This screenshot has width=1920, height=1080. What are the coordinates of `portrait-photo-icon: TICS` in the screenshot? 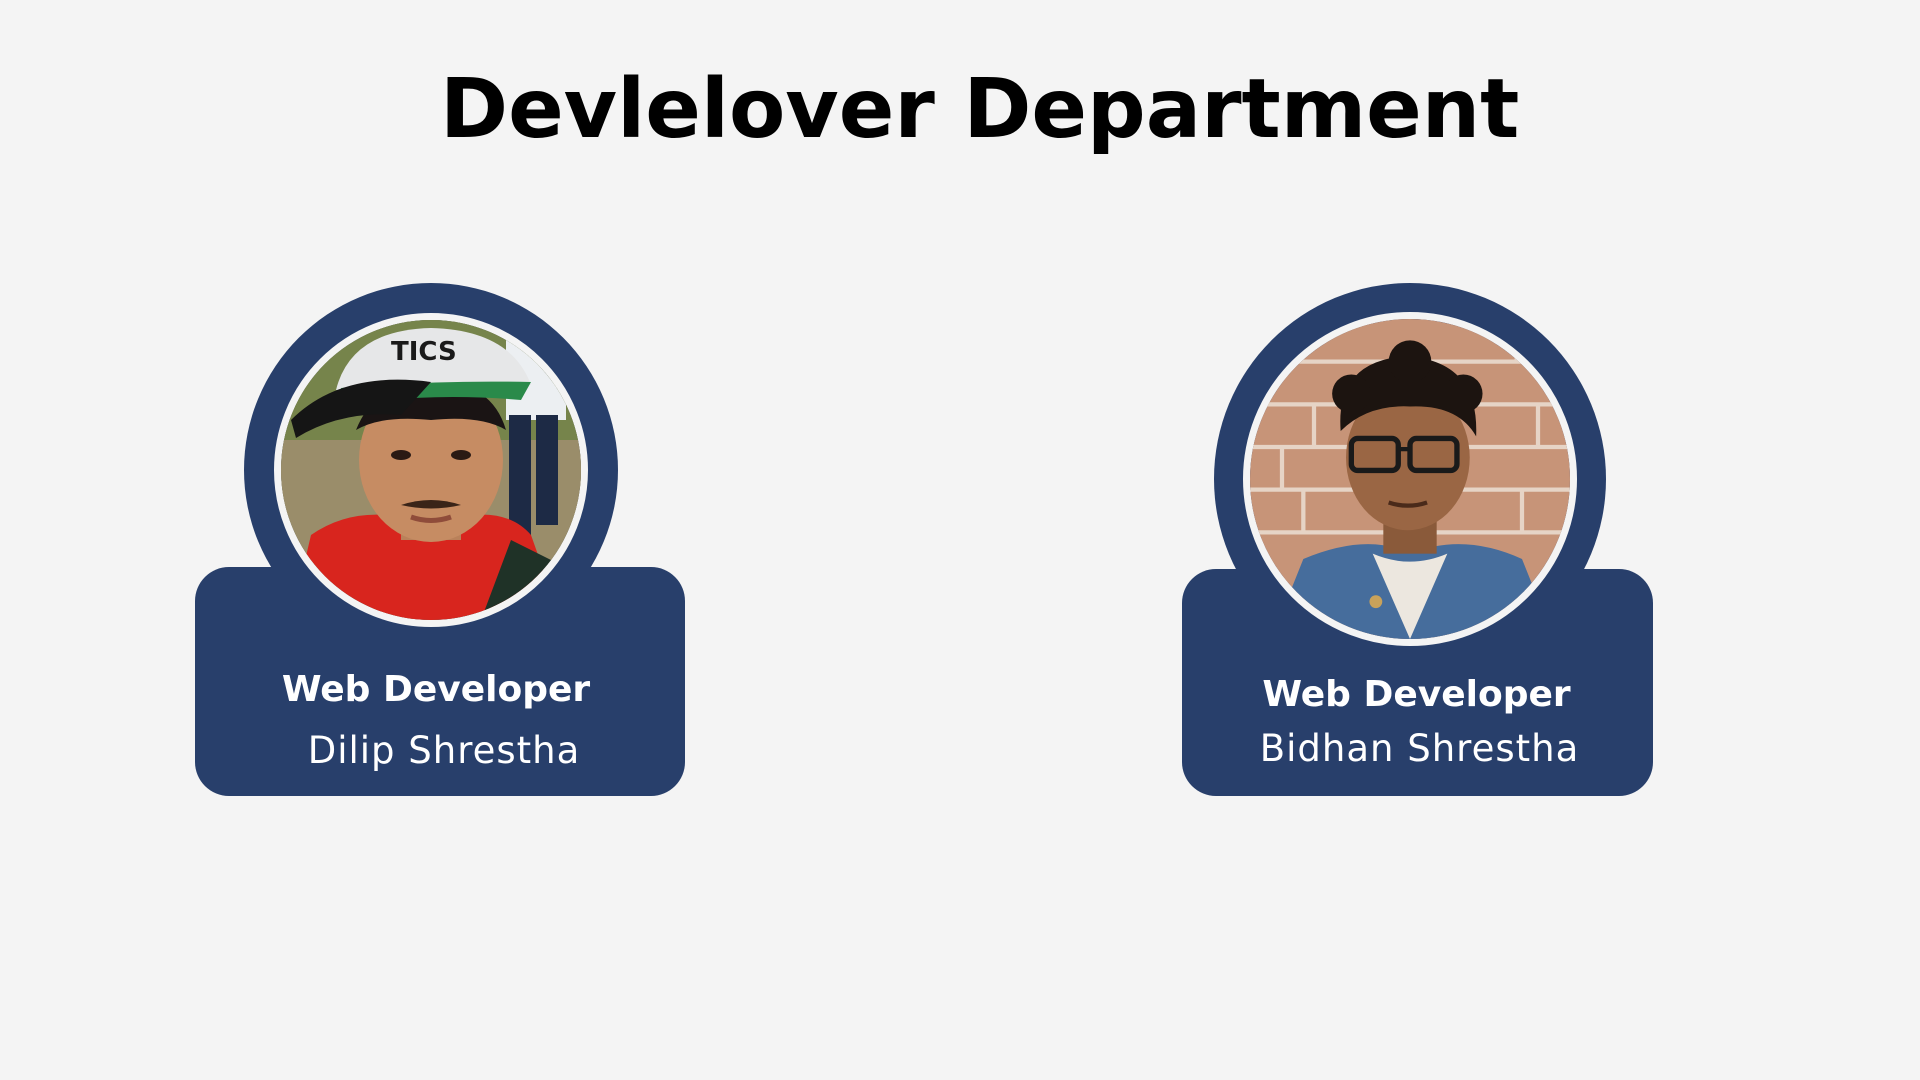 It's located at (431, 470).